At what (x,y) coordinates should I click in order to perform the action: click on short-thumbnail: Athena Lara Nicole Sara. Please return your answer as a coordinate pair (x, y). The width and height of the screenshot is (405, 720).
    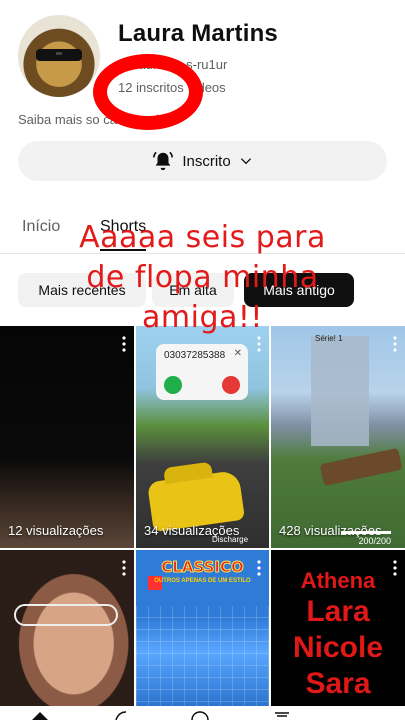
    Looking at the image, I should click on (338, 635).